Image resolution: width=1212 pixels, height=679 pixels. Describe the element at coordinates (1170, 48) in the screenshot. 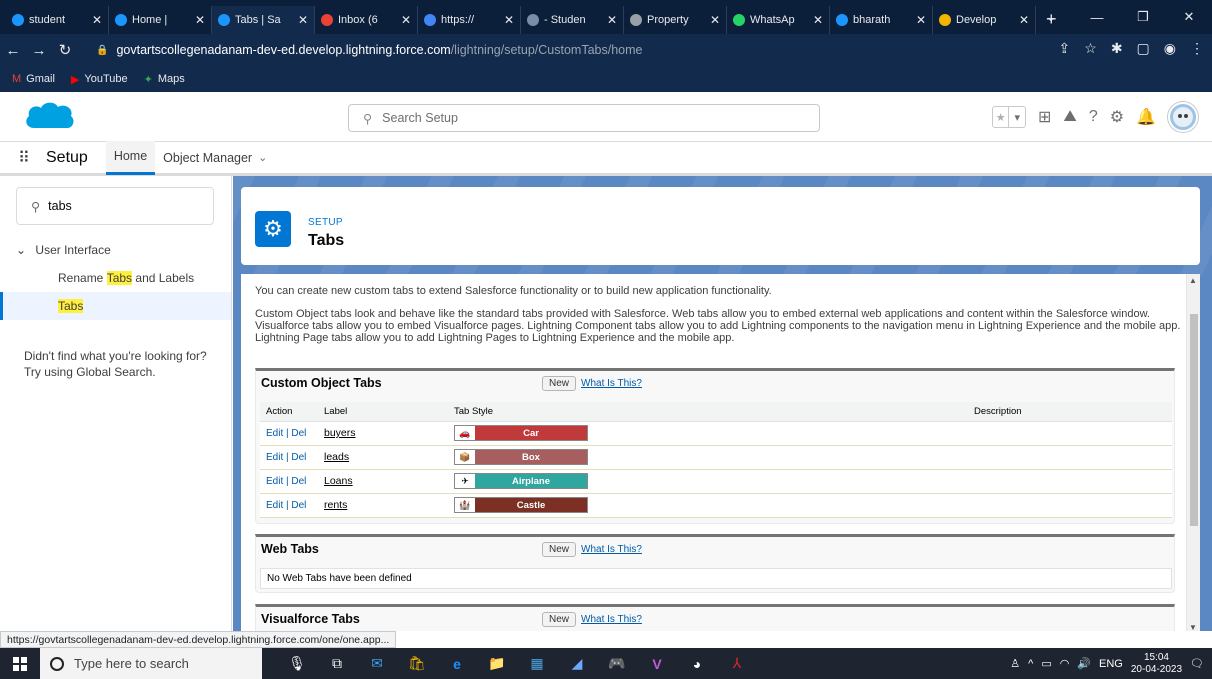

I see `profile-icon: ◉` at that location.